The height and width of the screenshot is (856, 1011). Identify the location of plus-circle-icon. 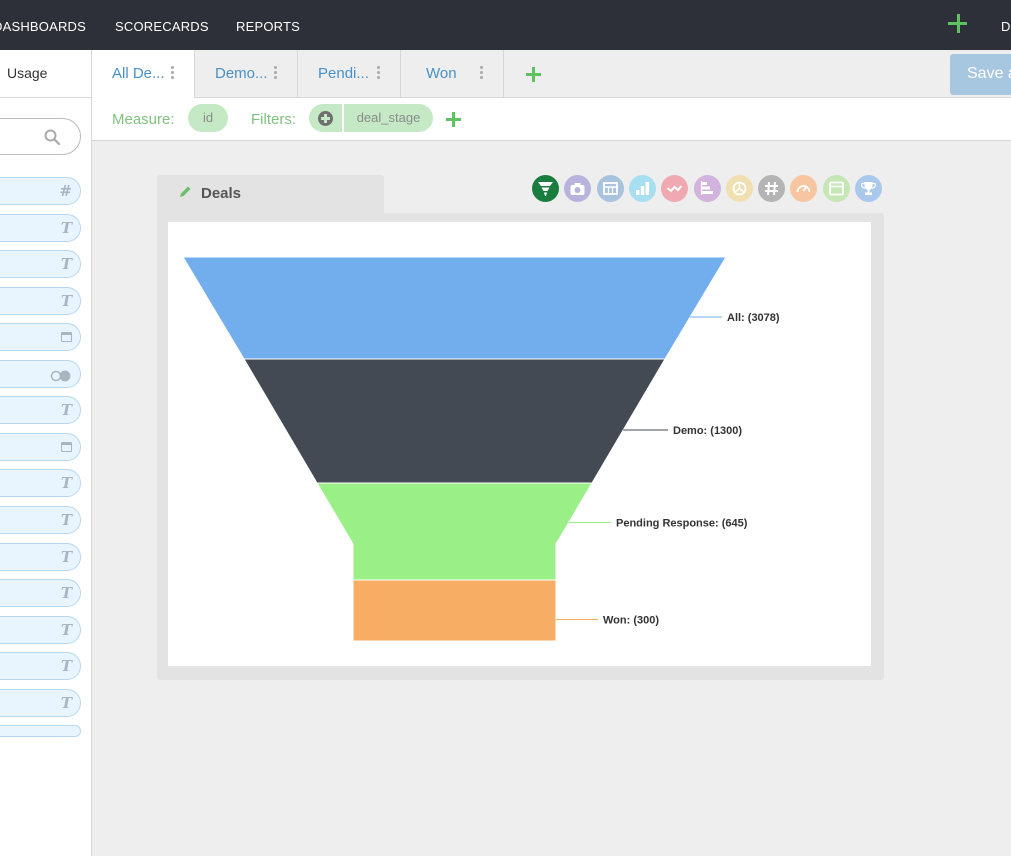
(325, 118).